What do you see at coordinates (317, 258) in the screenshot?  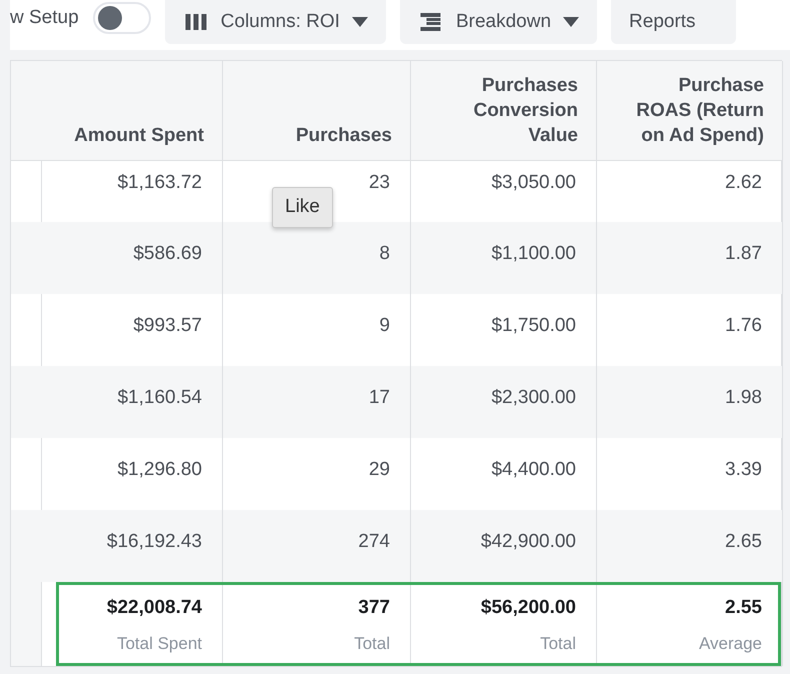 I see `table-cell: 8` at bounding box center [317, 258].